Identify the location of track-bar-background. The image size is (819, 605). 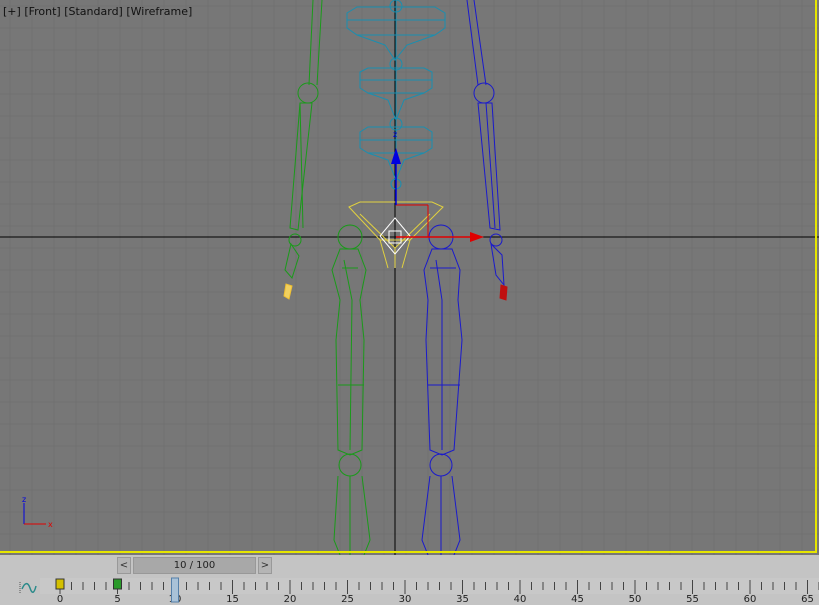
(429, 586).